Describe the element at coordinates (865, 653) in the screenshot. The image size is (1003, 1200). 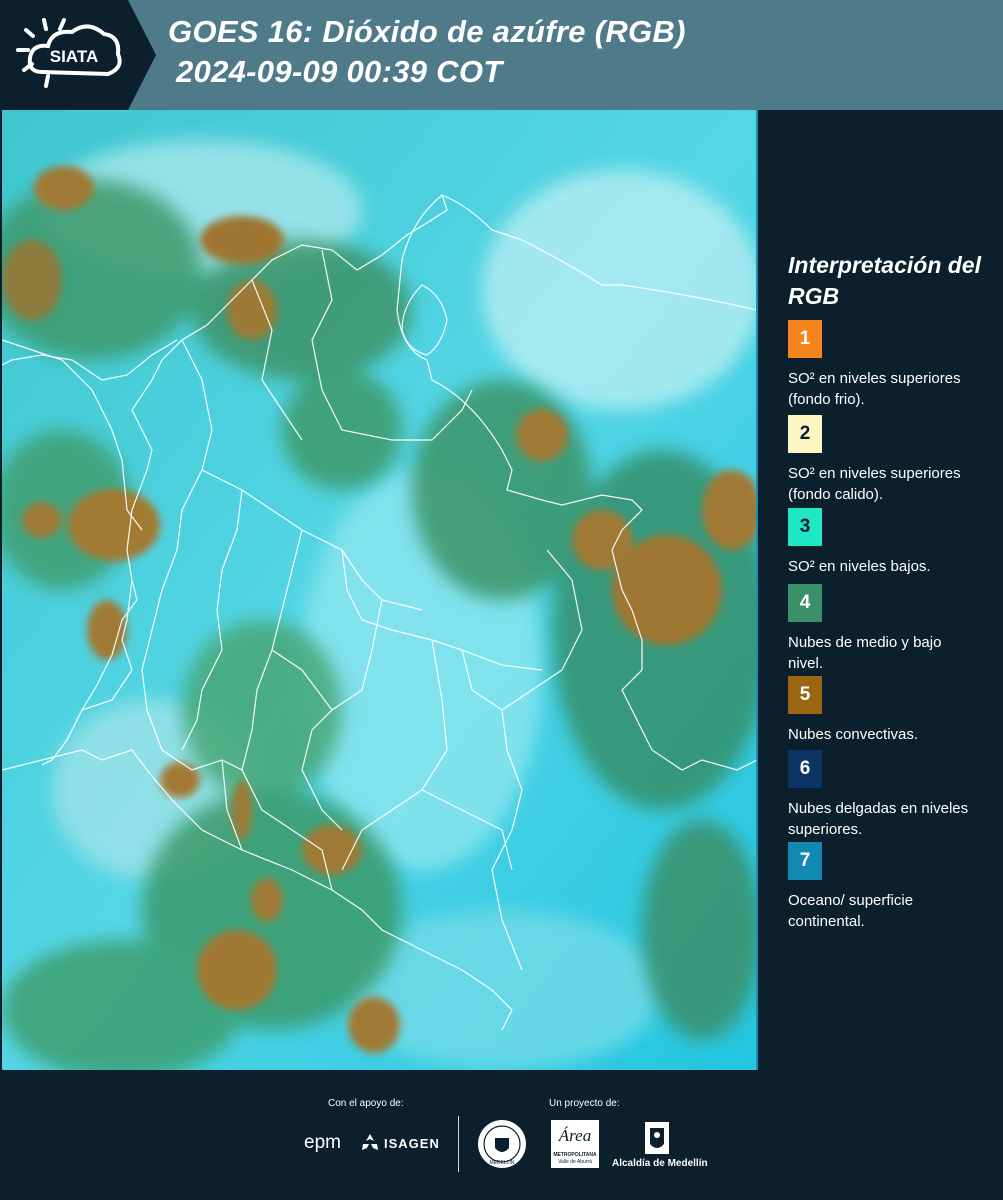
I see `legend-description: Nubes de medio y bajo nivel.` at that location.